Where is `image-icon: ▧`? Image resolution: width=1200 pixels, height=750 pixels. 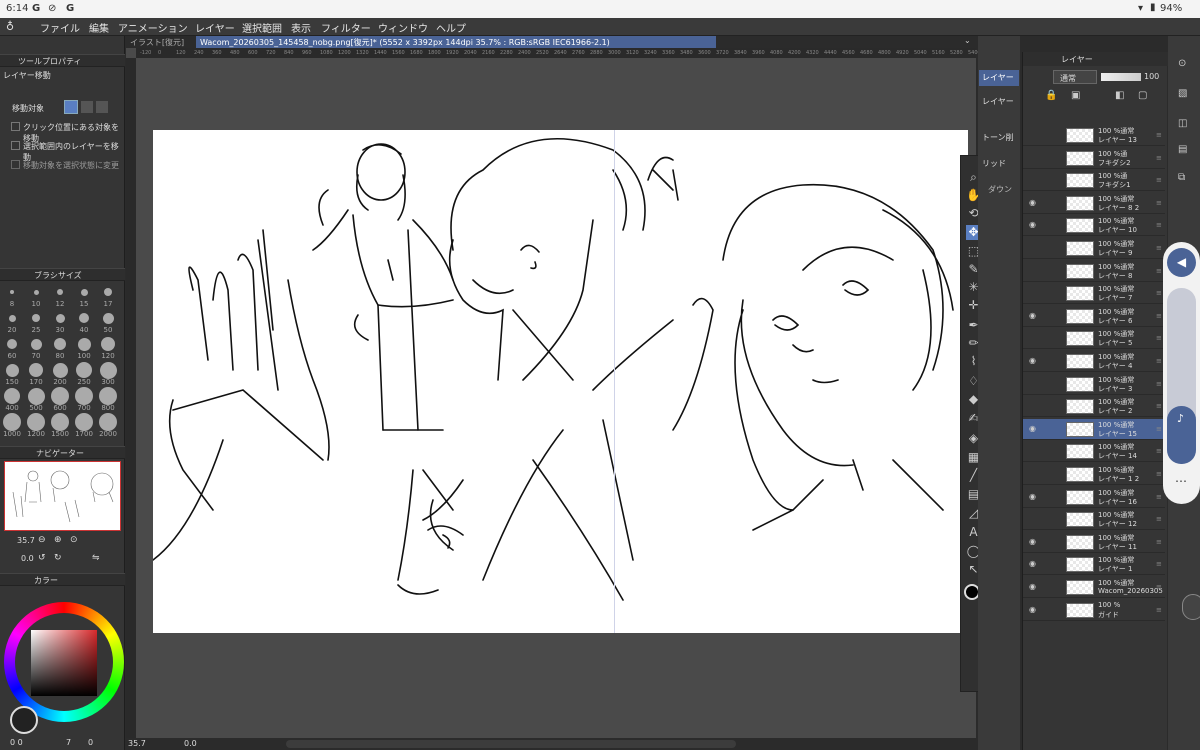
image-icon: ▧ is located at coordinates (1182, 93).